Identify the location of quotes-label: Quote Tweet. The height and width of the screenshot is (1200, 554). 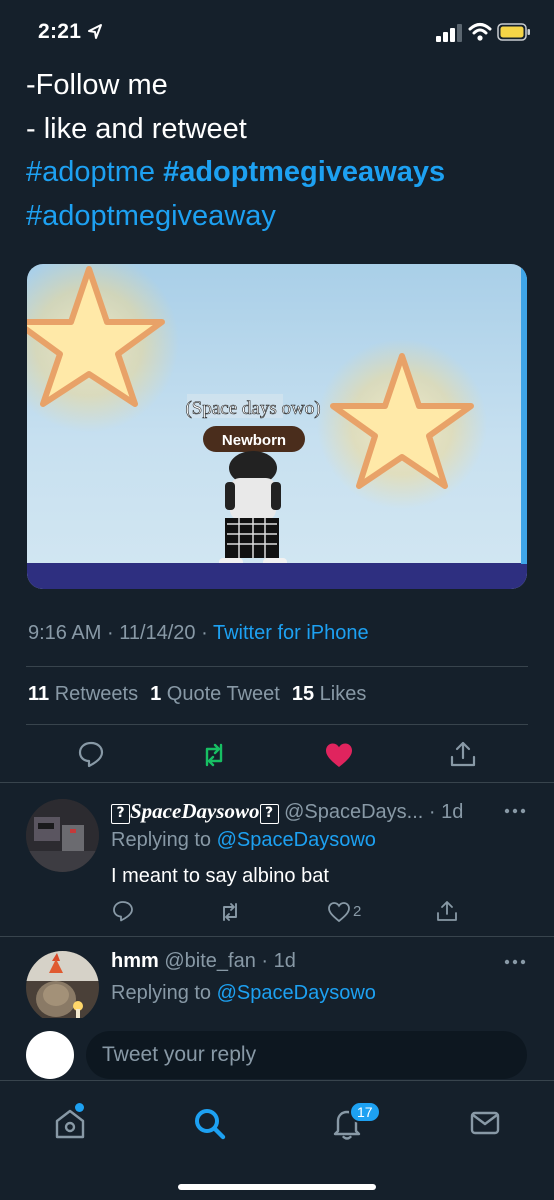
(223, 694).